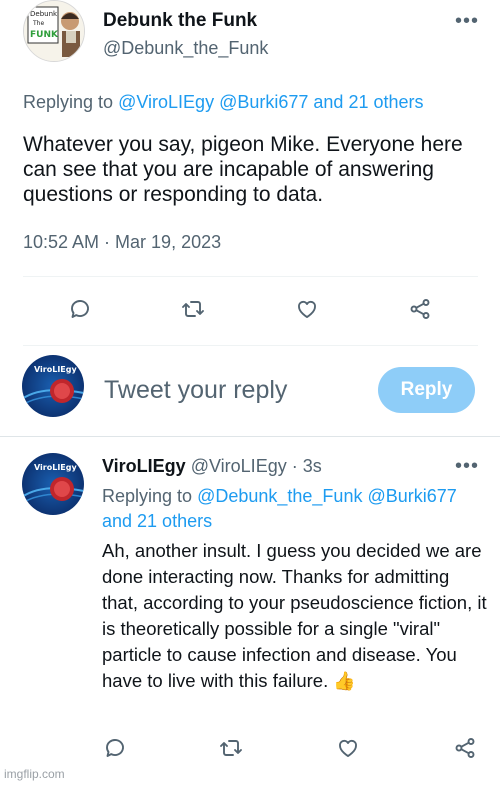 This screenshot has height=785, width=500. I want to click on avatar-debunk-the-funk: Debunk The FUNK, so click(54, 31).